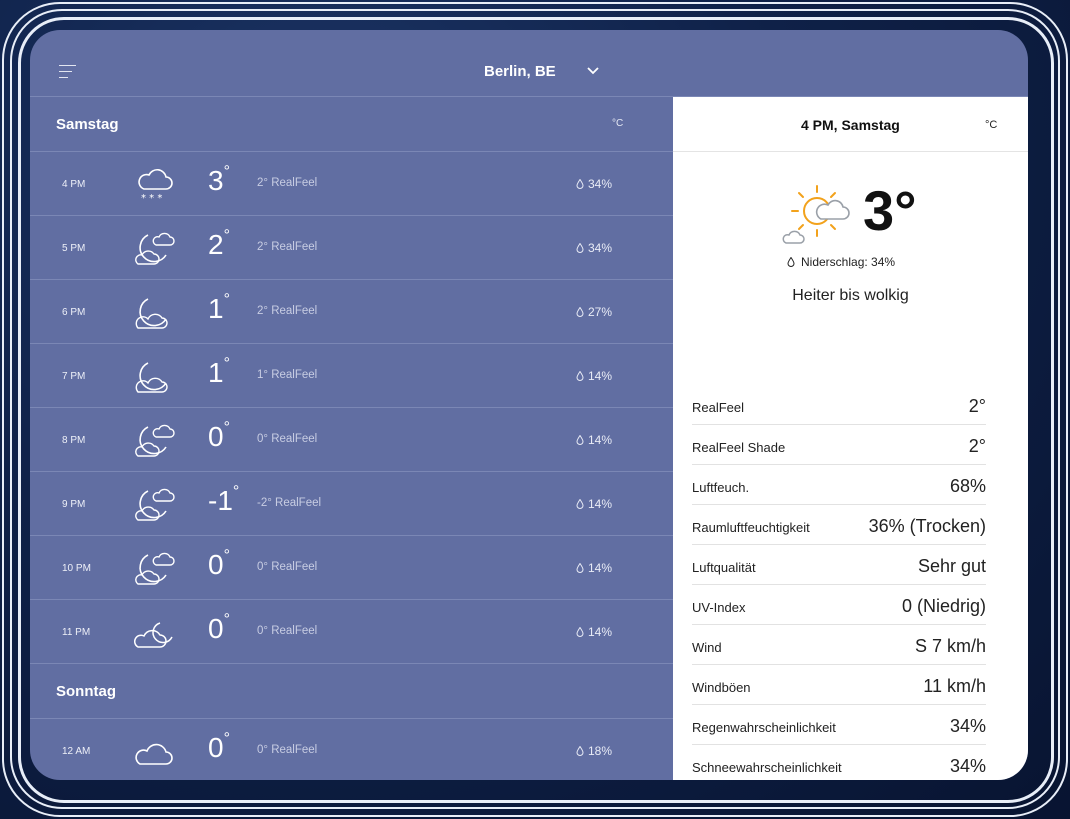 This screenshot has height=819, width=1070. I want to click on detail-value: 11 km/h, so click(954, 686).